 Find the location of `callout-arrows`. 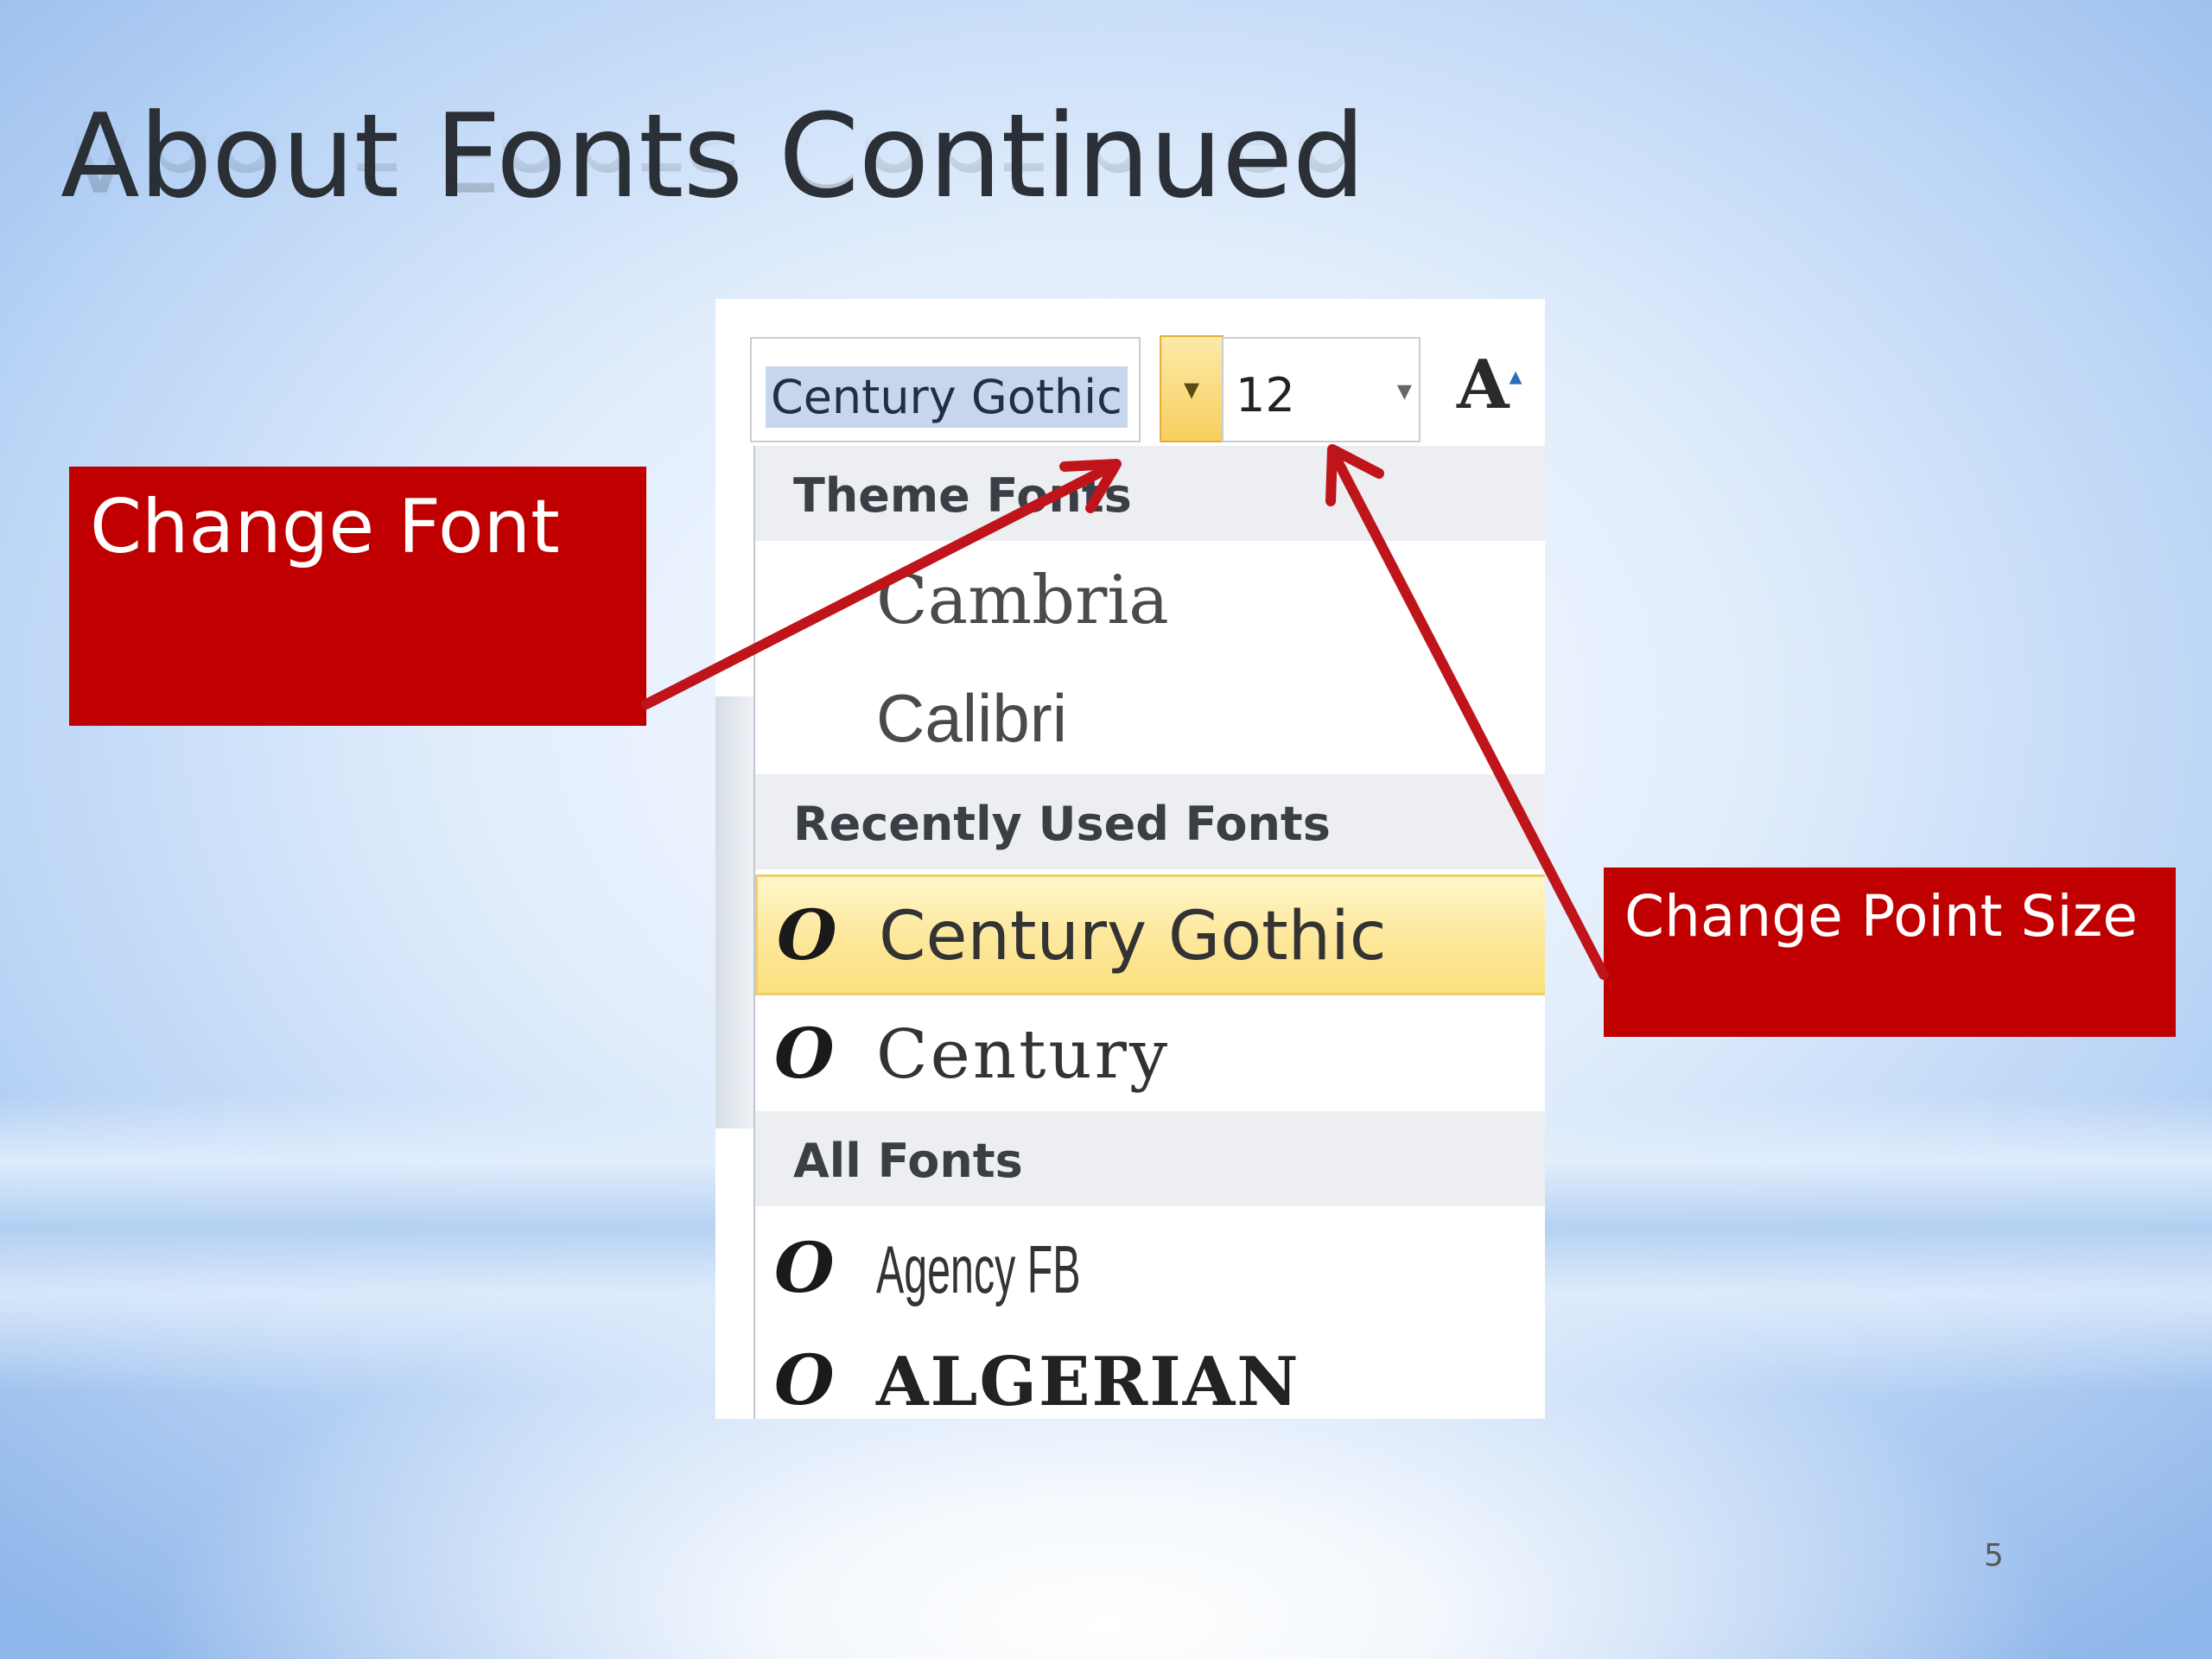

callout-arrows is located at coordinates (1125, 712).